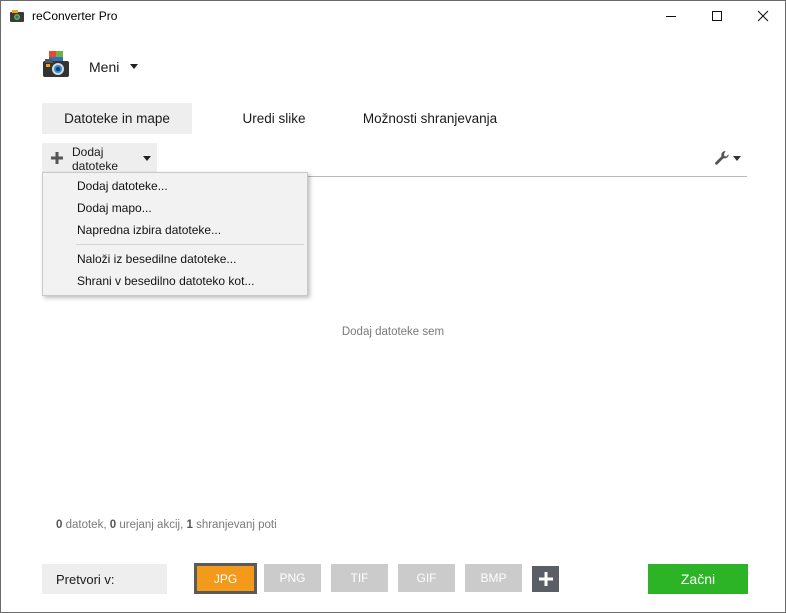 The height and width of the screenshot is (613, 786). Describe the element at coordinates (17, 16) in the screenshot. I see `app-icon` at that location.